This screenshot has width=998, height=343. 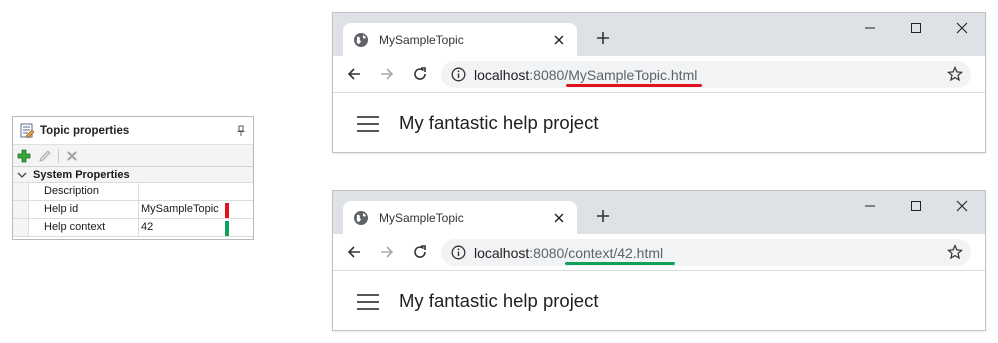 I want to click on property-value-cell: MySampleTopic, so click(x=196, y=209).